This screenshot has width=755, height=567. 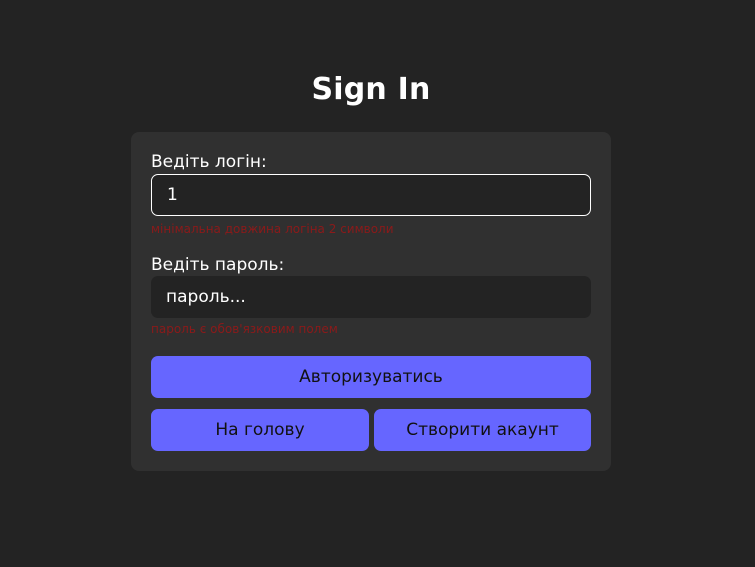 I want to click on login-button: Авторизуватись, so click(x=371, y=377).